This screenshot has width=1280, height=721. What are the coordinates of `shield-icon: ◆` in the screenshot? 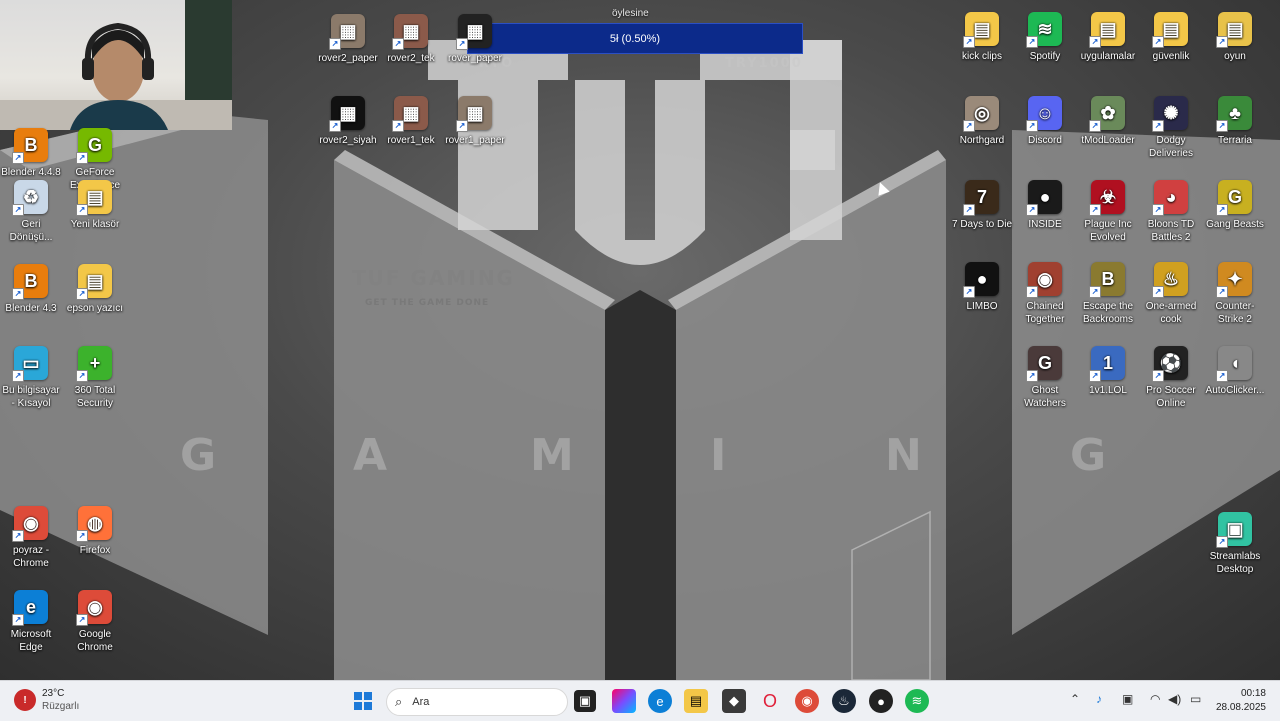 It's located at (734, 700).